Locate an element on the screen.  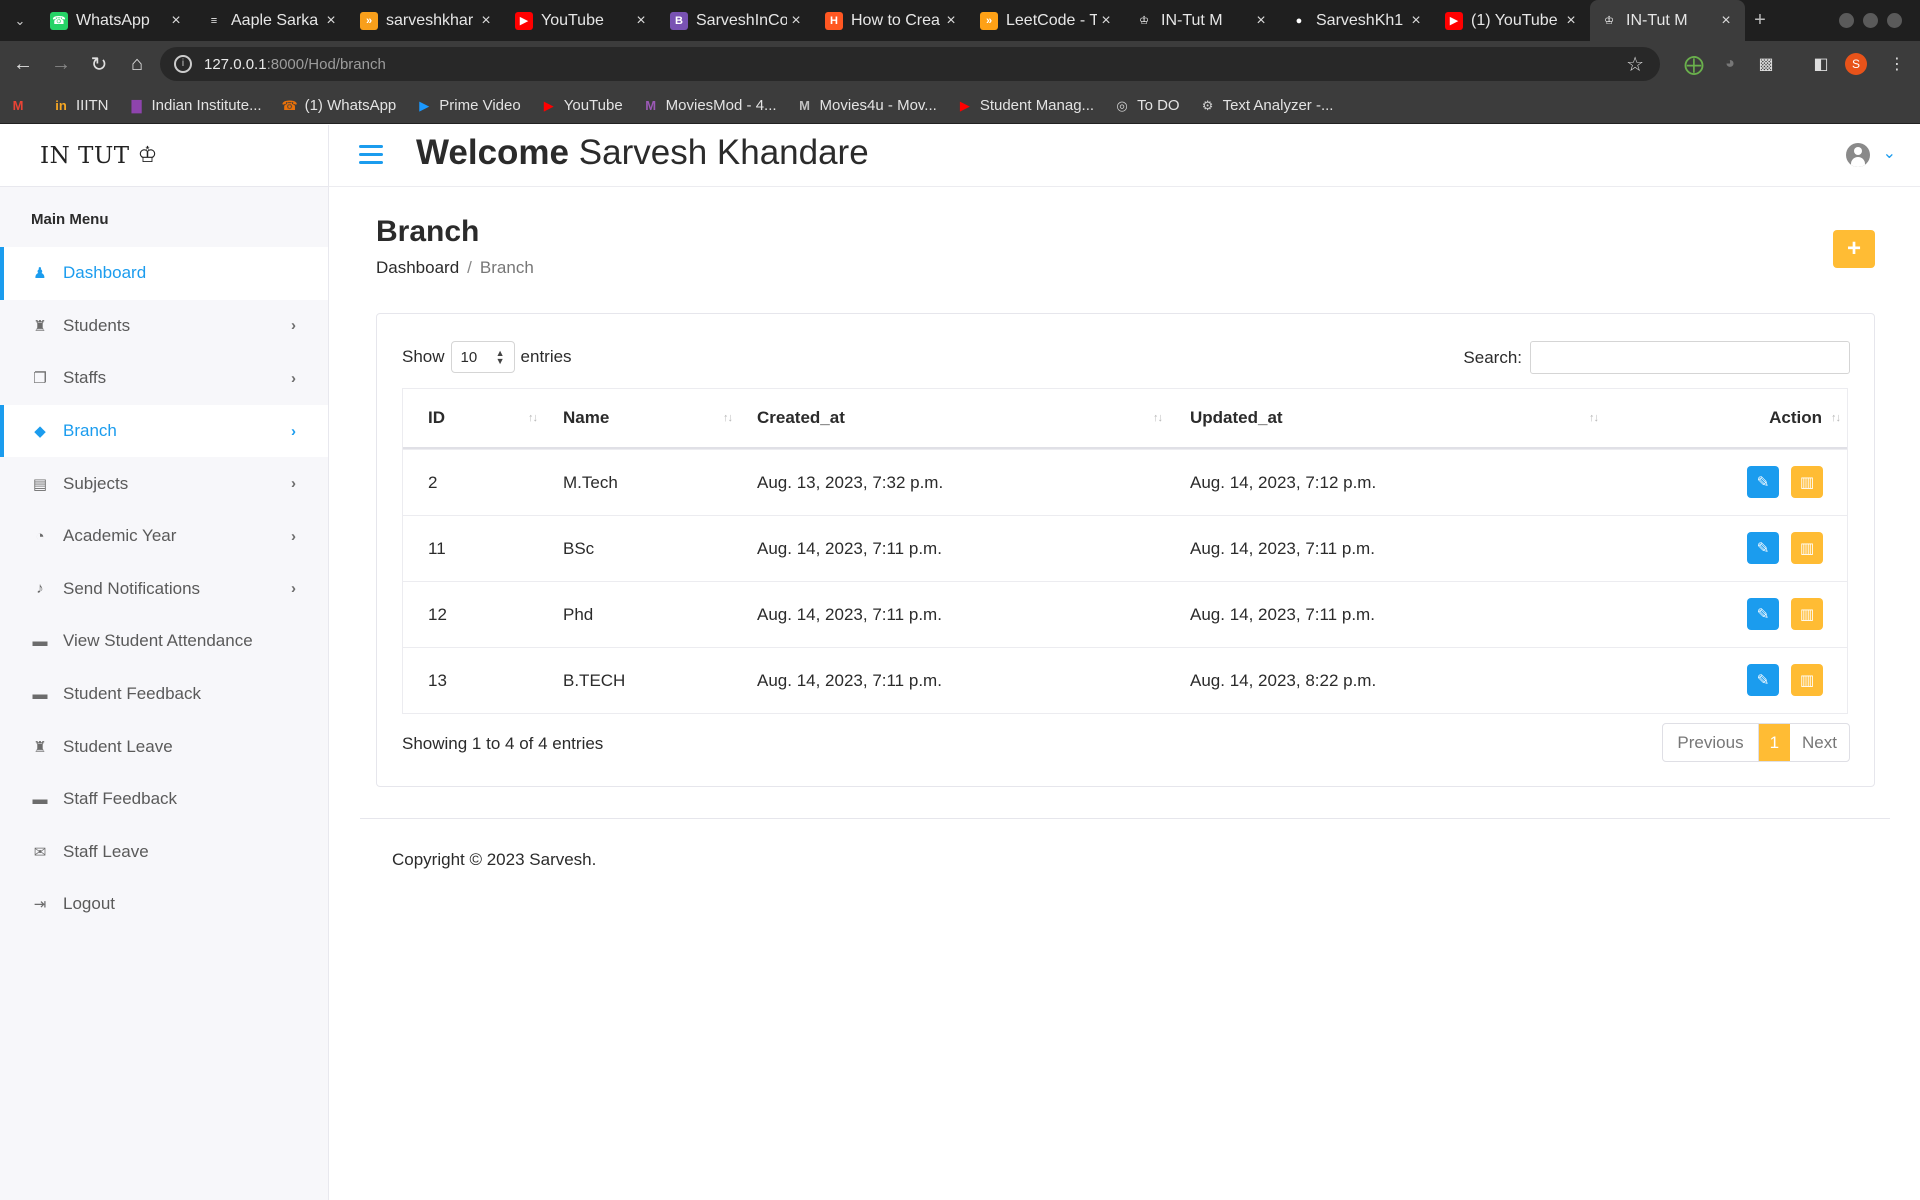
column-header-name: Name is located at coordinates (586, 418).